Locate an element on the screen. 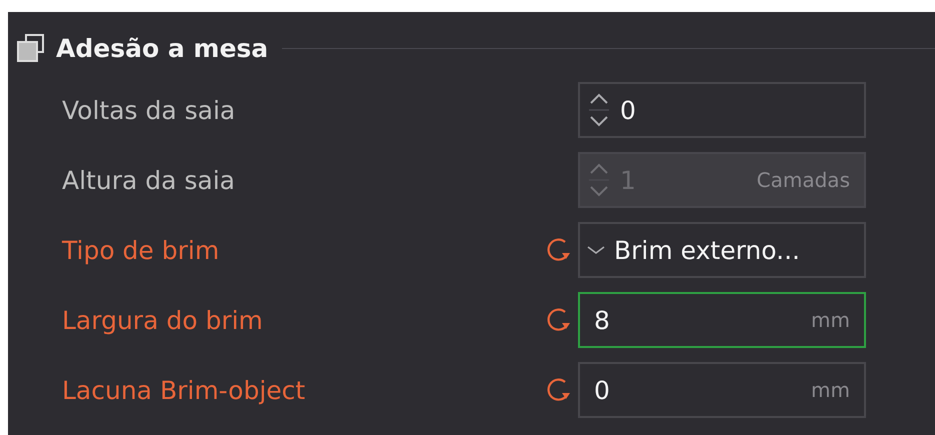  unit-text: Camadas is located at coordinates (803, 180).